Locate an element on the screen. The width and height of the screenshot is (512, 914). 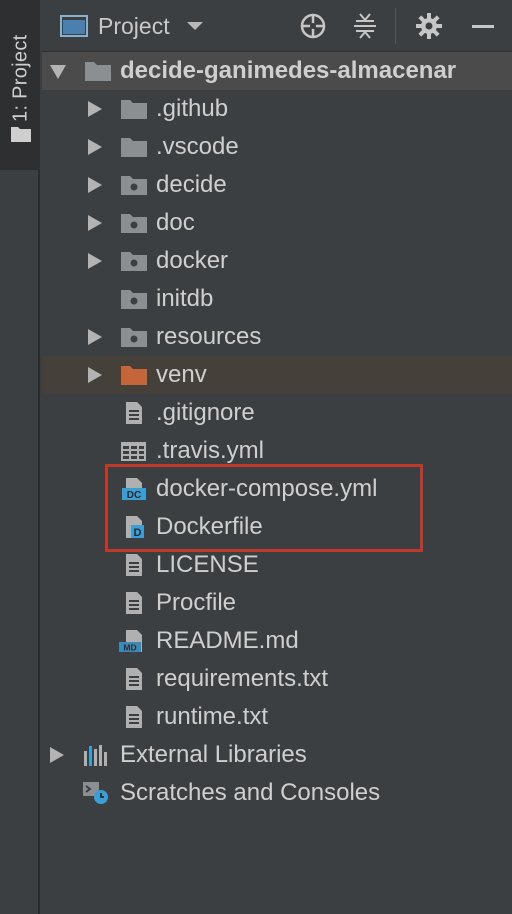
tree-item-label: README.md is located at coordinates (227, 640).